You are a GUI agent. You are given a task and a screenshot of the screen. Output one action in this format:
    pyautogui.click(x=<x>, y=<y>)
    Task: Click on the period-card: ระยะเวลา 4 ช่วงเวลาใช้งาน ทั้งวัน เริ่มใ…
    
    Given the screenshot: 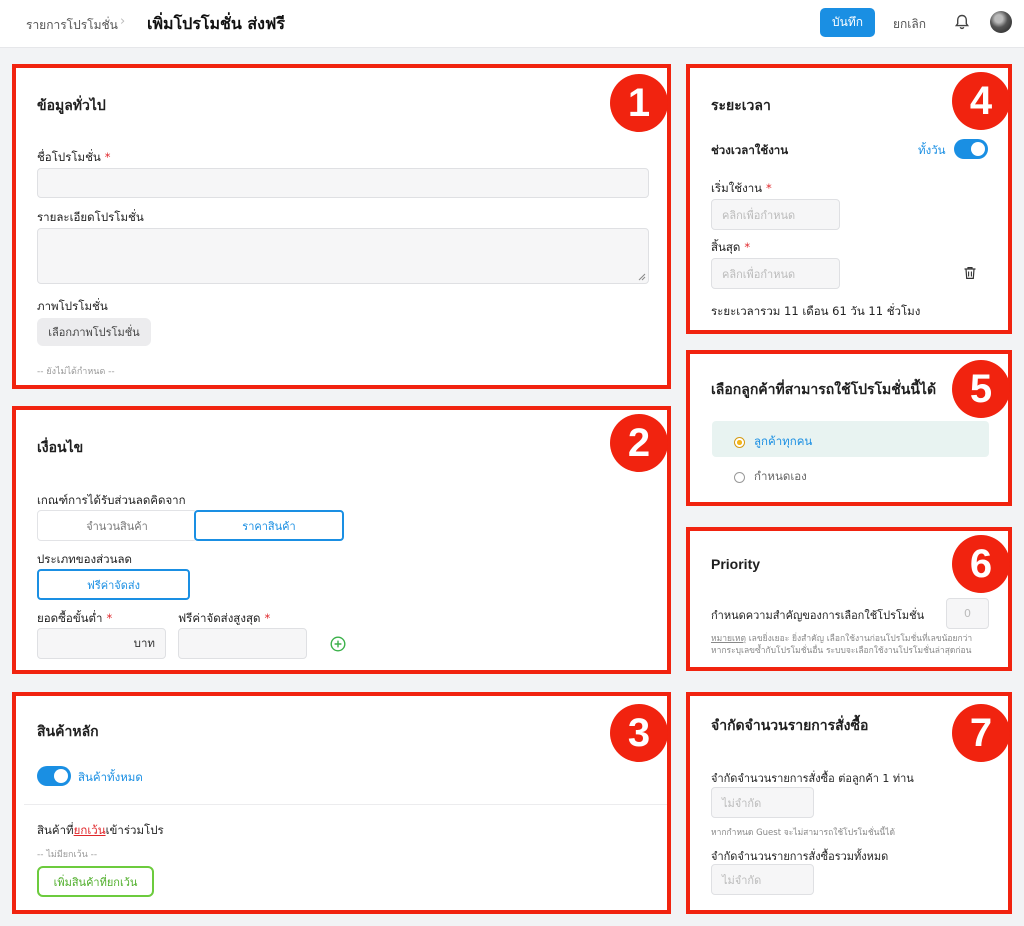 What is the action you would take?
    pyautogui.click(x=849, y=199)
    